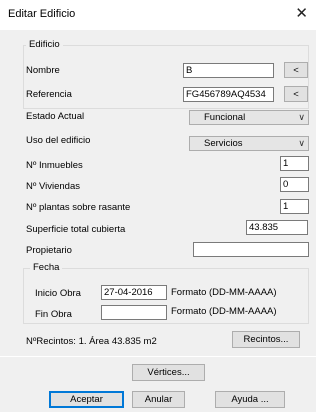 The height and width of the screenshot is (412, 320). I want to click on cancel-button: Anular, so click(158, 399).